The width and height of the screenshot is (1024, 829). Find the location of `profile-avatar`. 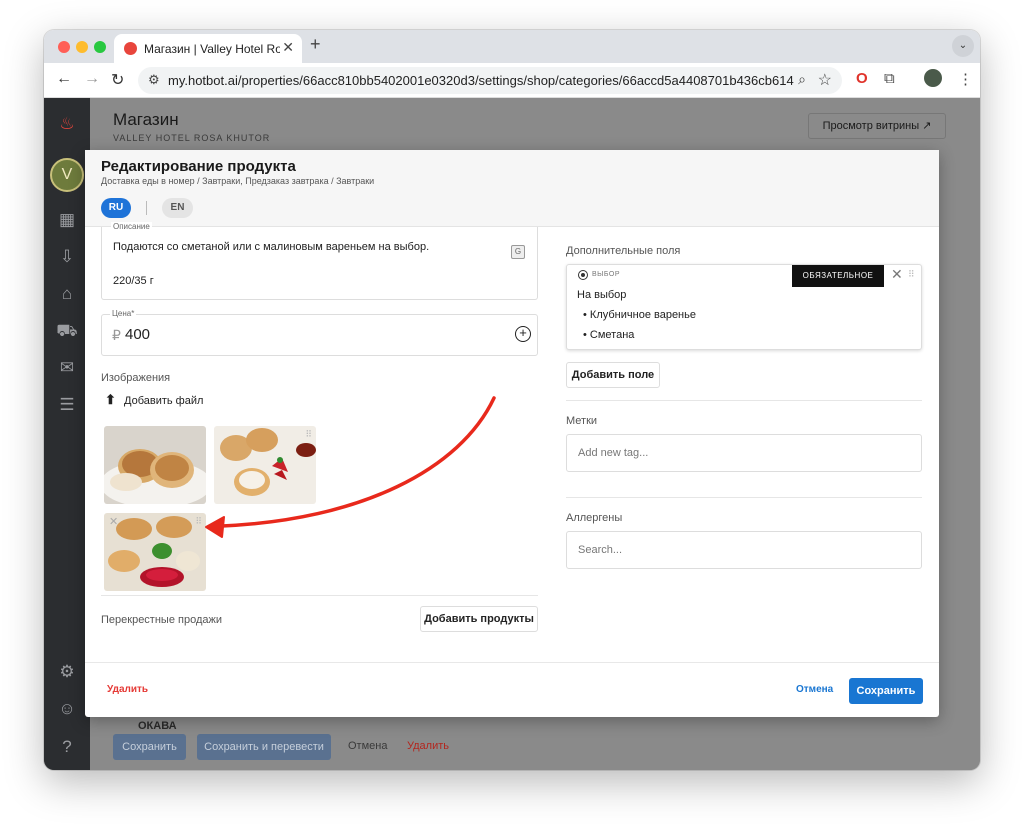

profile-avatar is located at coordinates (933, 78).